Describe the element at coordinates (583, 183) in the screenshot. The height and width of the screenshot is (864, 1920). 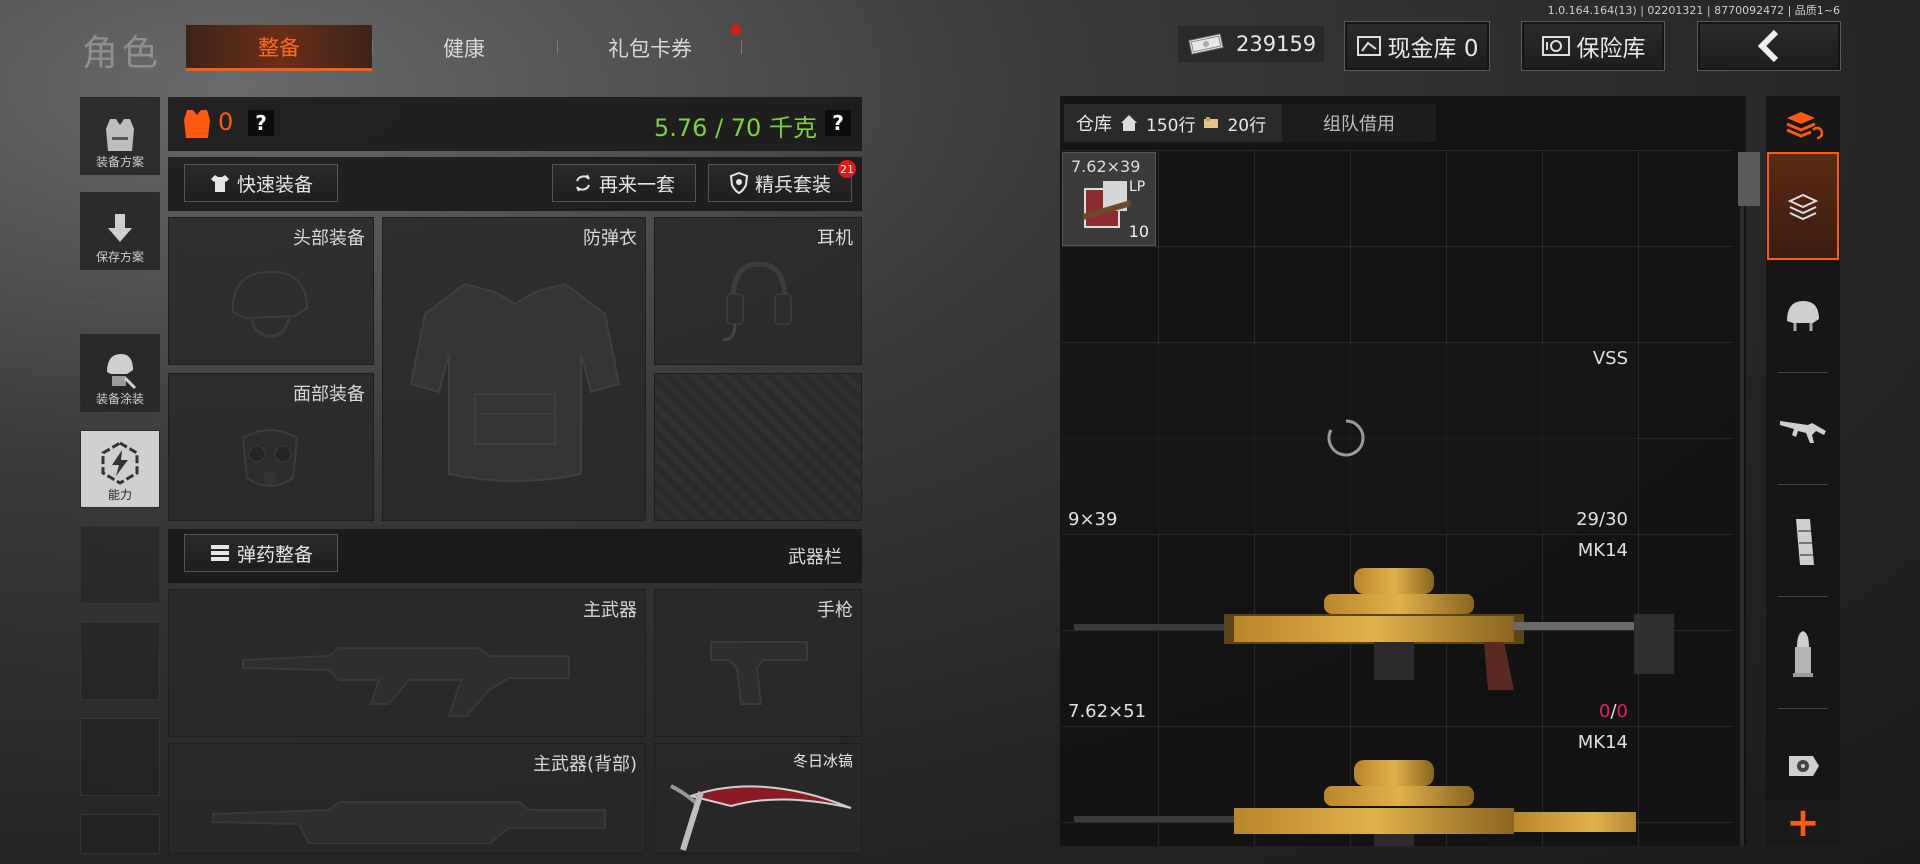
I see `refresh-icon` at that location.